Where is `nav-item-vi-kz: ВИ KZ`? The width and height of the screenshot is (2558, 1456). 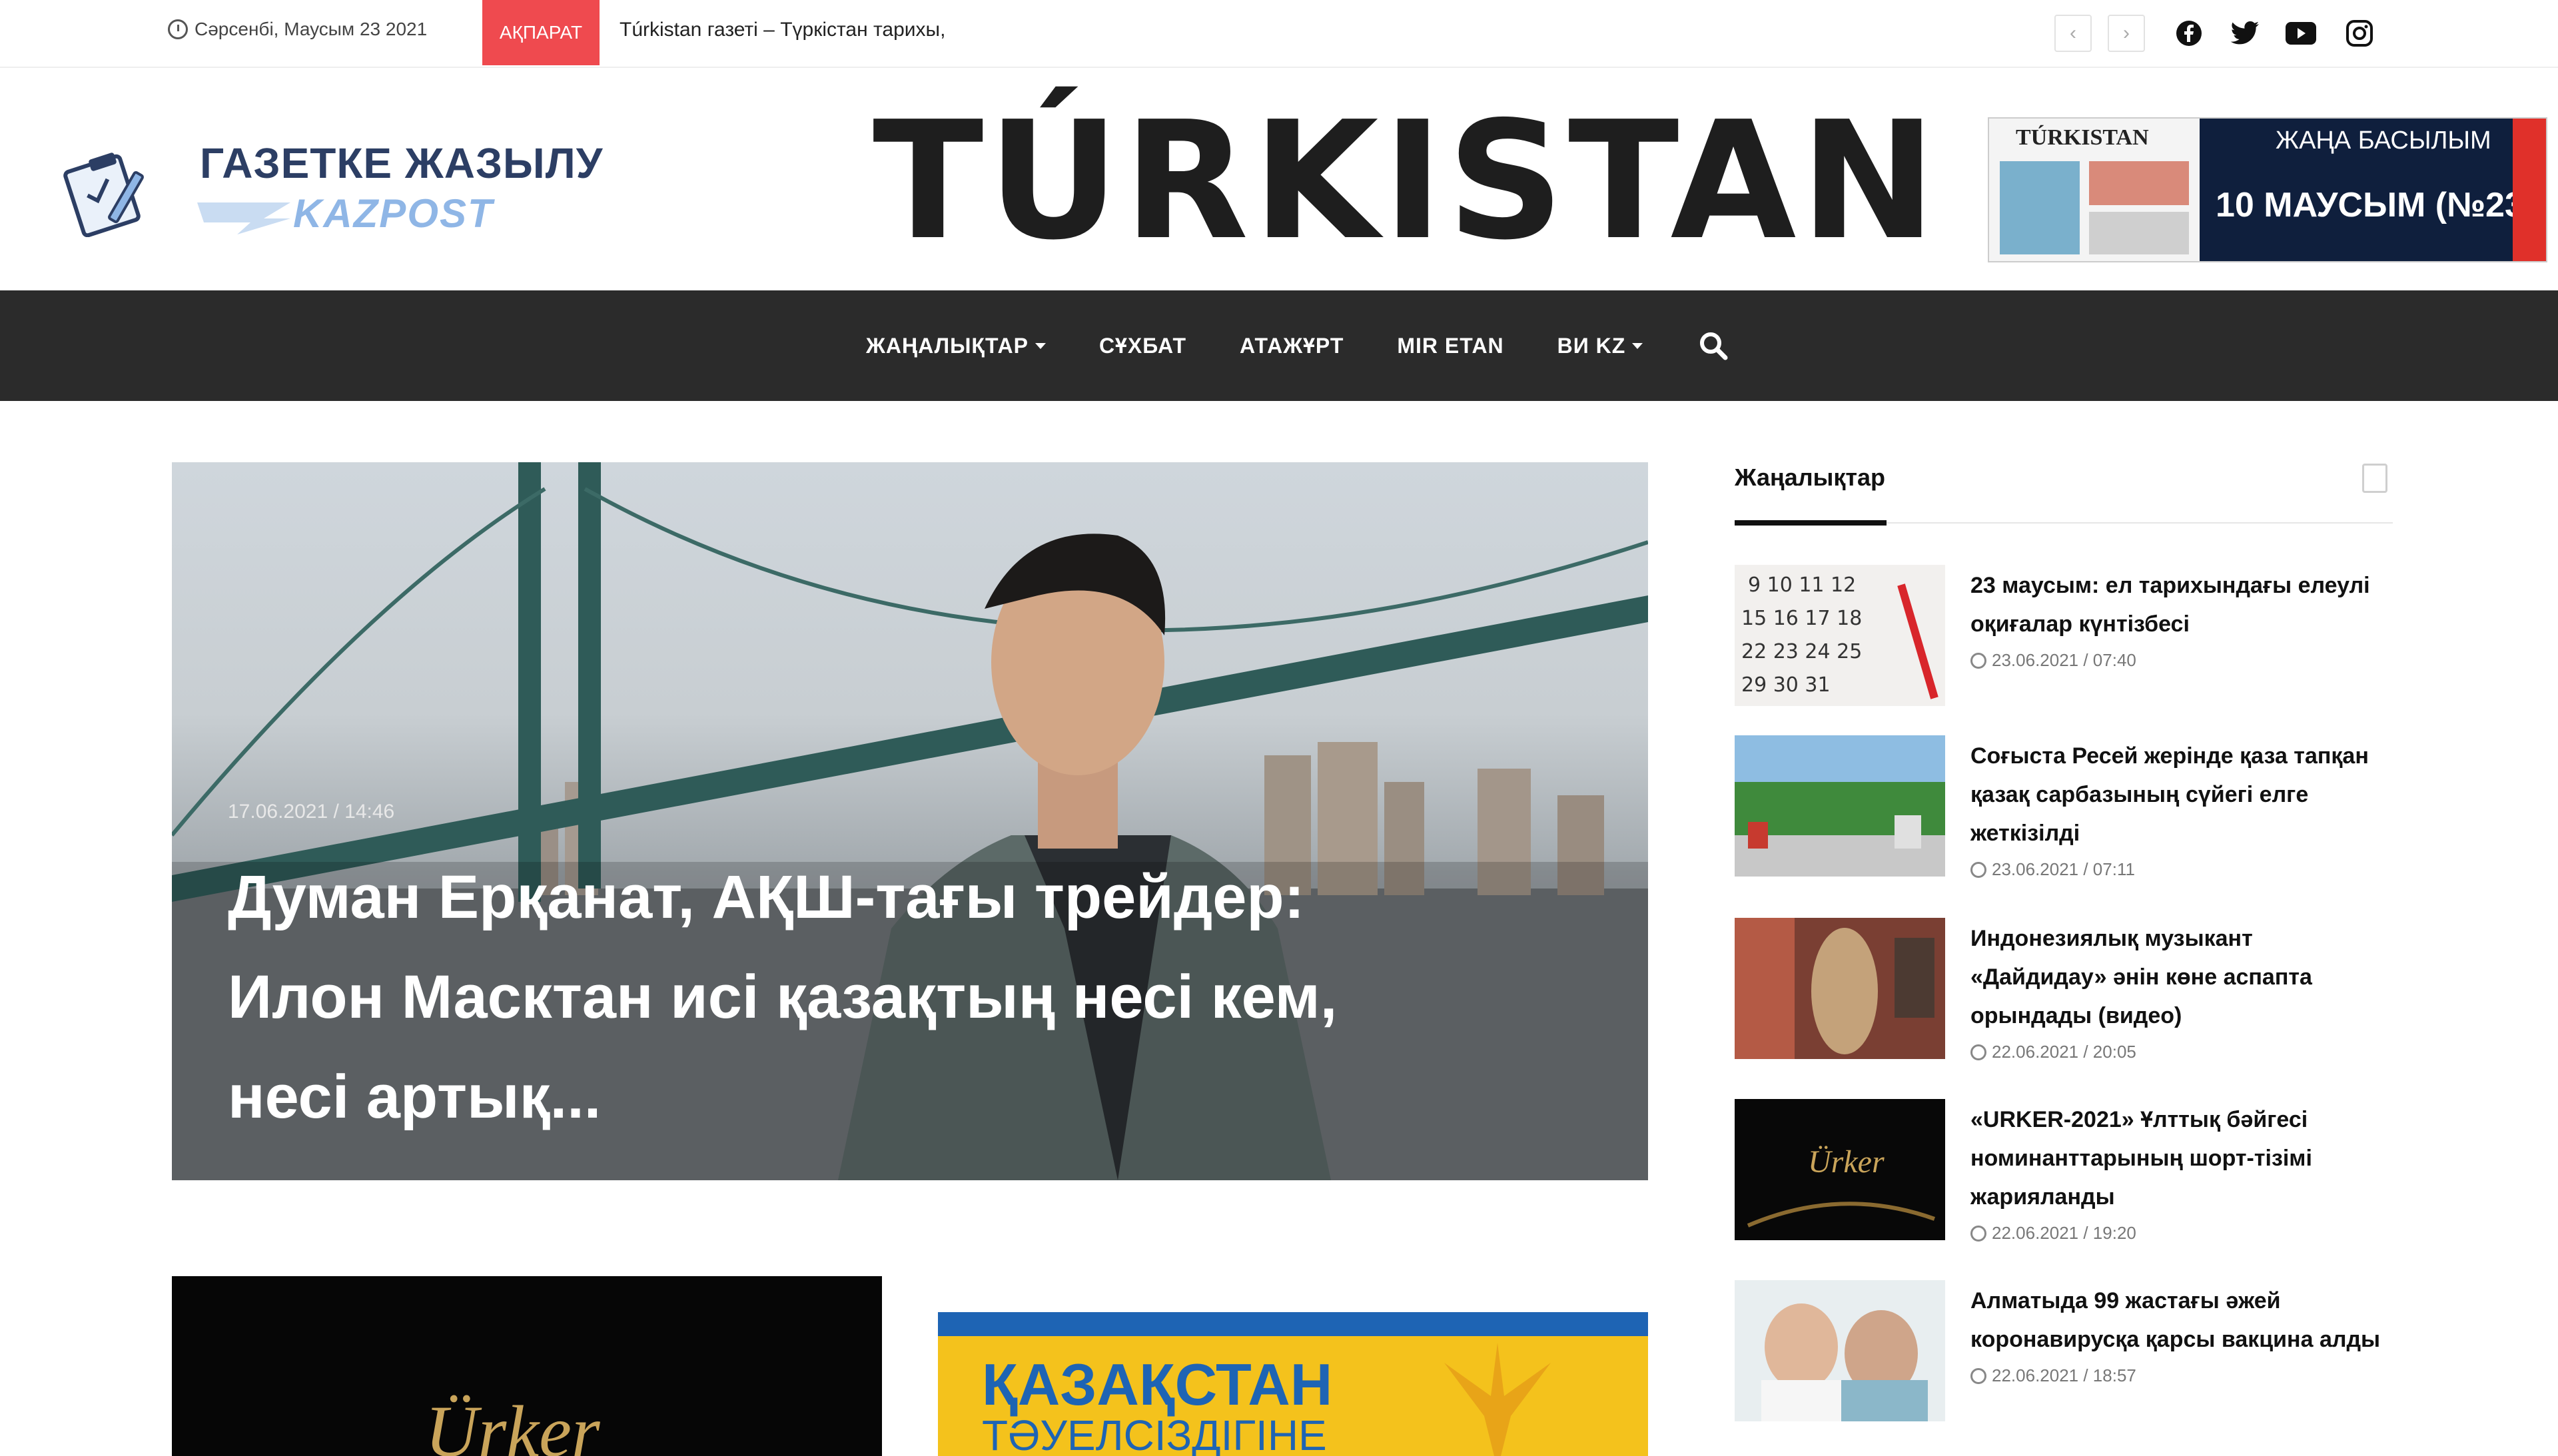 nav-item-vi-kz: ВИ KZ is located at coordinates (1600, 346).